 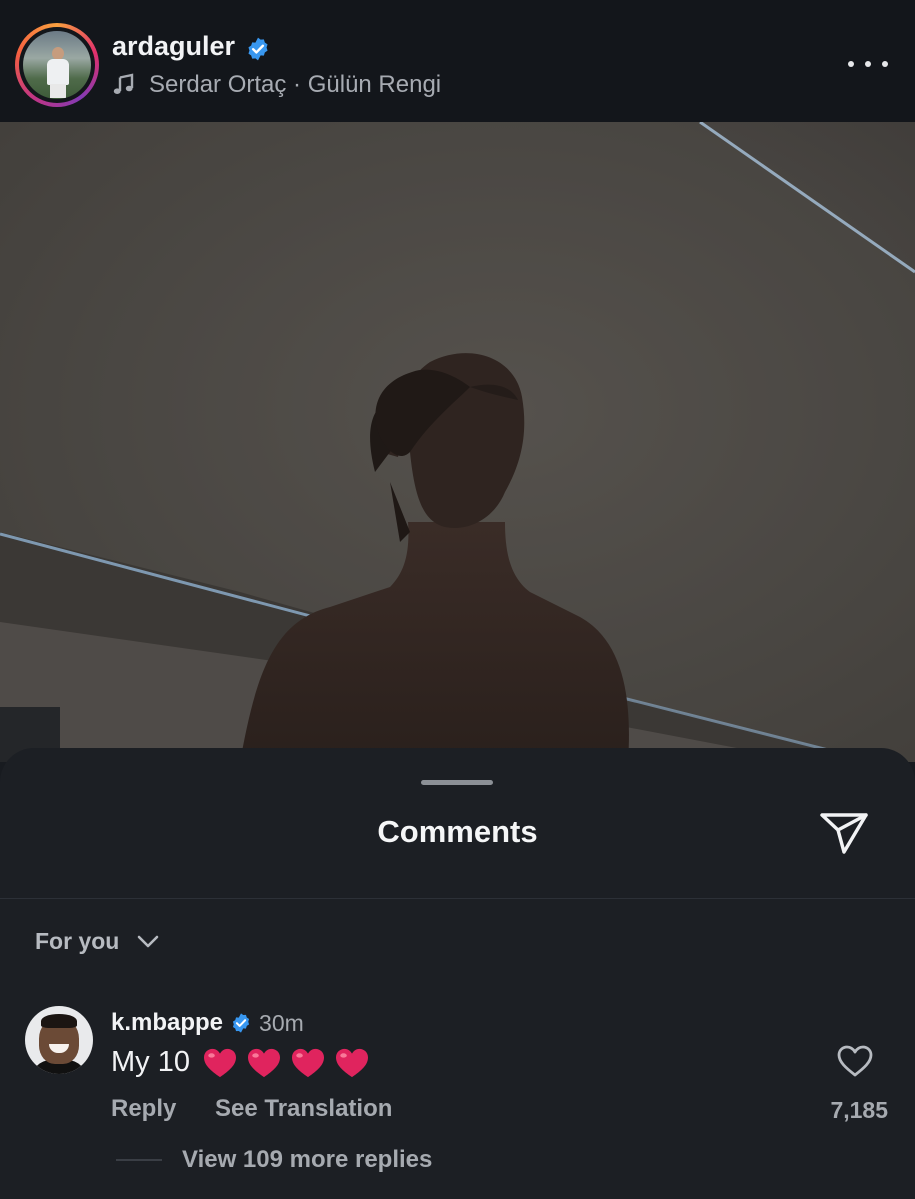 I want to click on chevron-down-icon, so click(x=148, y=941).